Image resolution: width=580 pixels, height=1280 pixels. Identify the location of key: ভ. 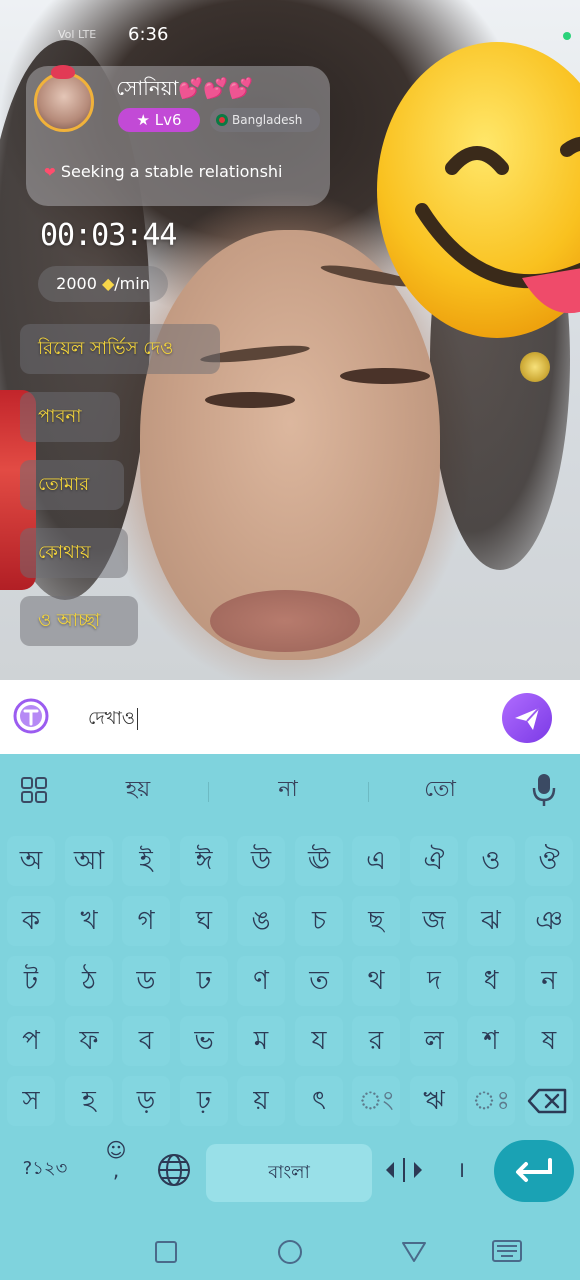
(204, 1041).